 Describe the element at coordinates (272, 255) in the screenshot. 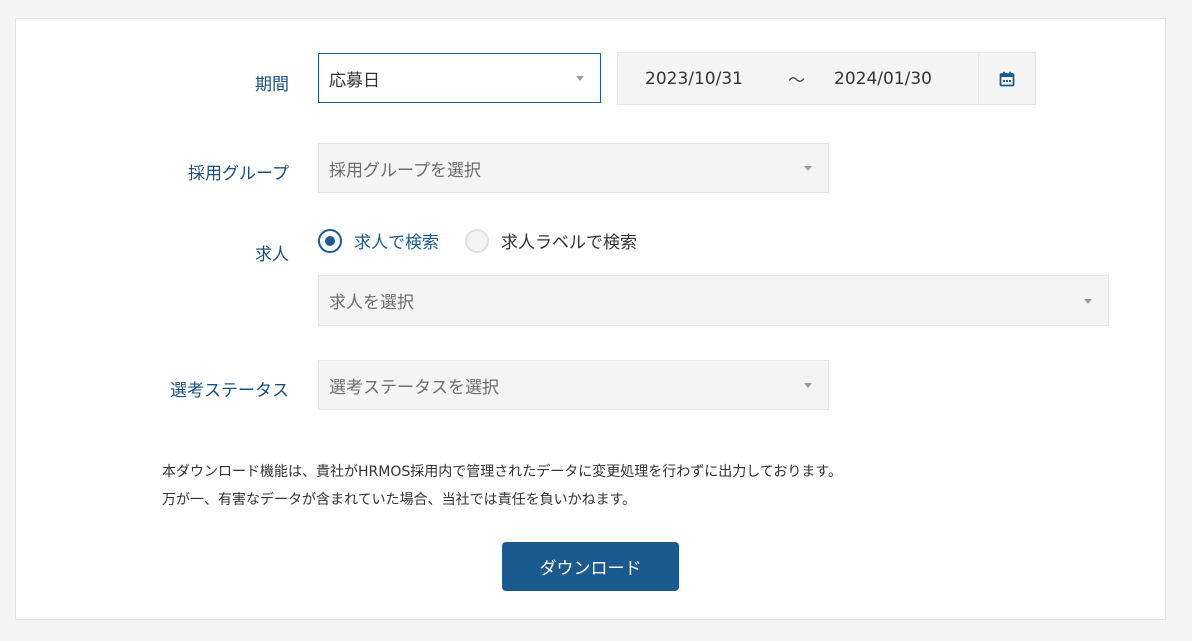

I see `job-label: 求人` at that location.